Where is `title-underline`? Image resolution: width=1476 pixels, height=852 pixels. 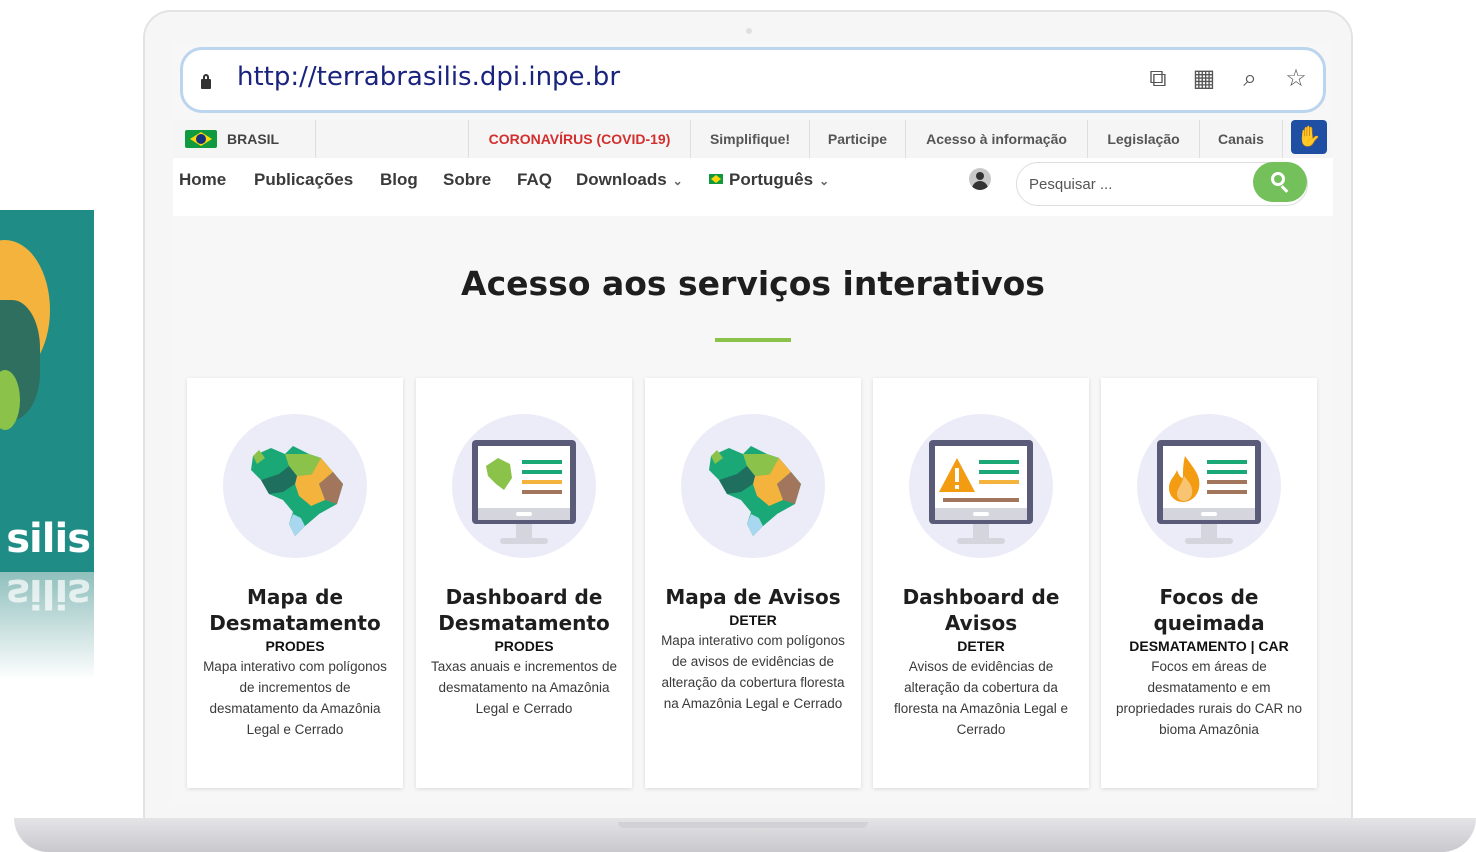 title-underline is located at coordinates (753, 340).